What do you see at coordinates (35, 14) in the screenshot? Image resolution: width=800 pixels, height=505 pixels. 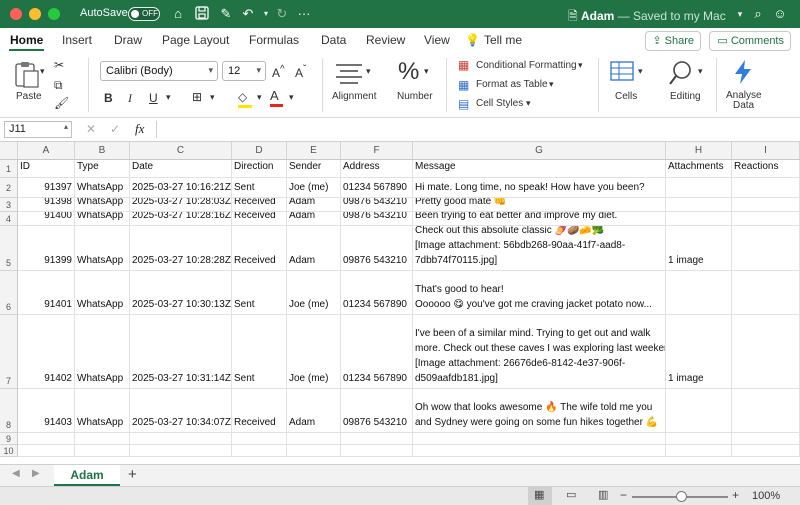 I see `minimize-window-button` at bounding box center [35, 14].